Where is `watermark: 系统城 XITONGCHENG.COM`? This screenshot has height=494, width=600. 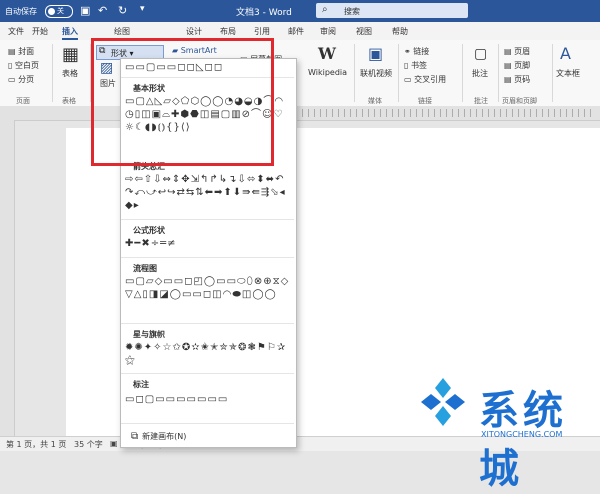
watermark: 系统城 XITONGCHENG.COM is located at coordinates (502, 430).